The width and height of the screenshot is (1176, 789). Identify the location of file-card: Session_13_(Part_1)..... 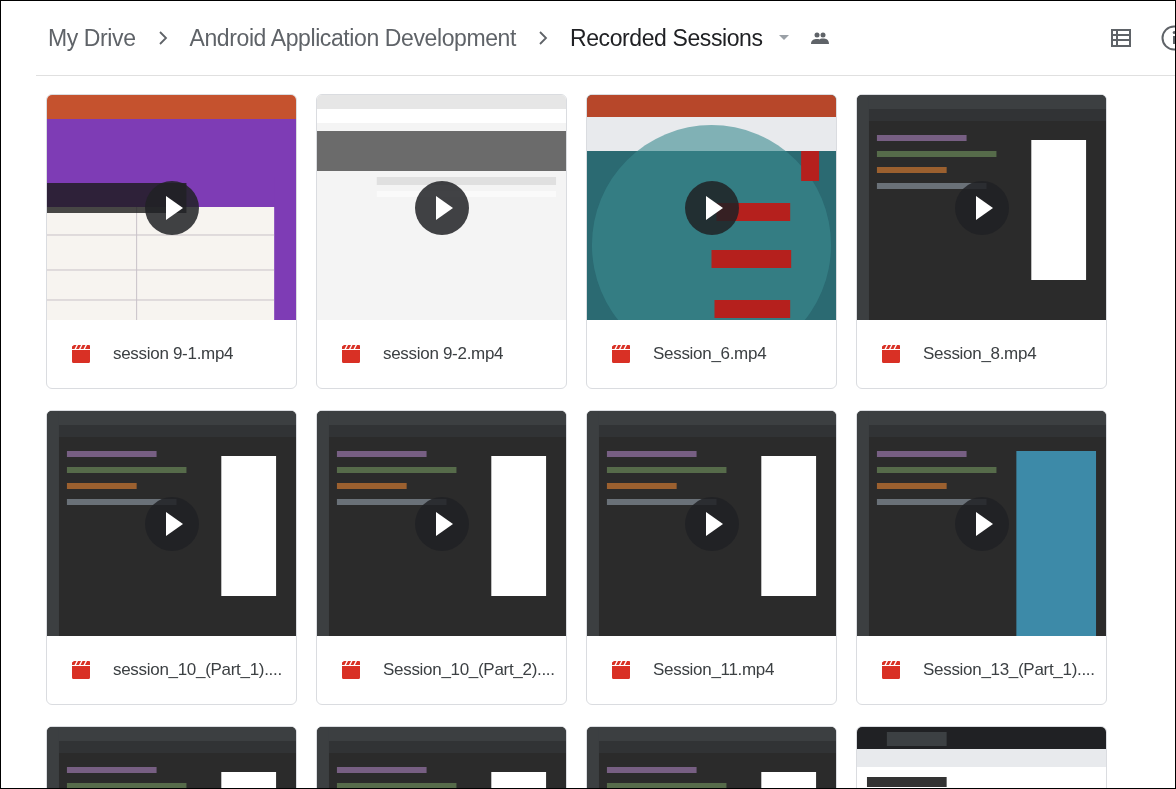
(981, 557).